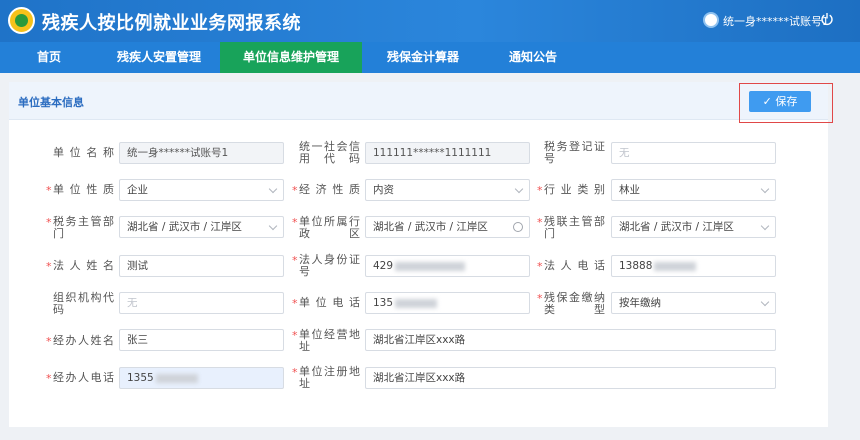 This screenshot has width=860, height=440. What do you see at coordinates (291, 57) in the screenshot?
I see `nav-item-unit-info: 单位信息维护管理` at bounding box center [291, 57].